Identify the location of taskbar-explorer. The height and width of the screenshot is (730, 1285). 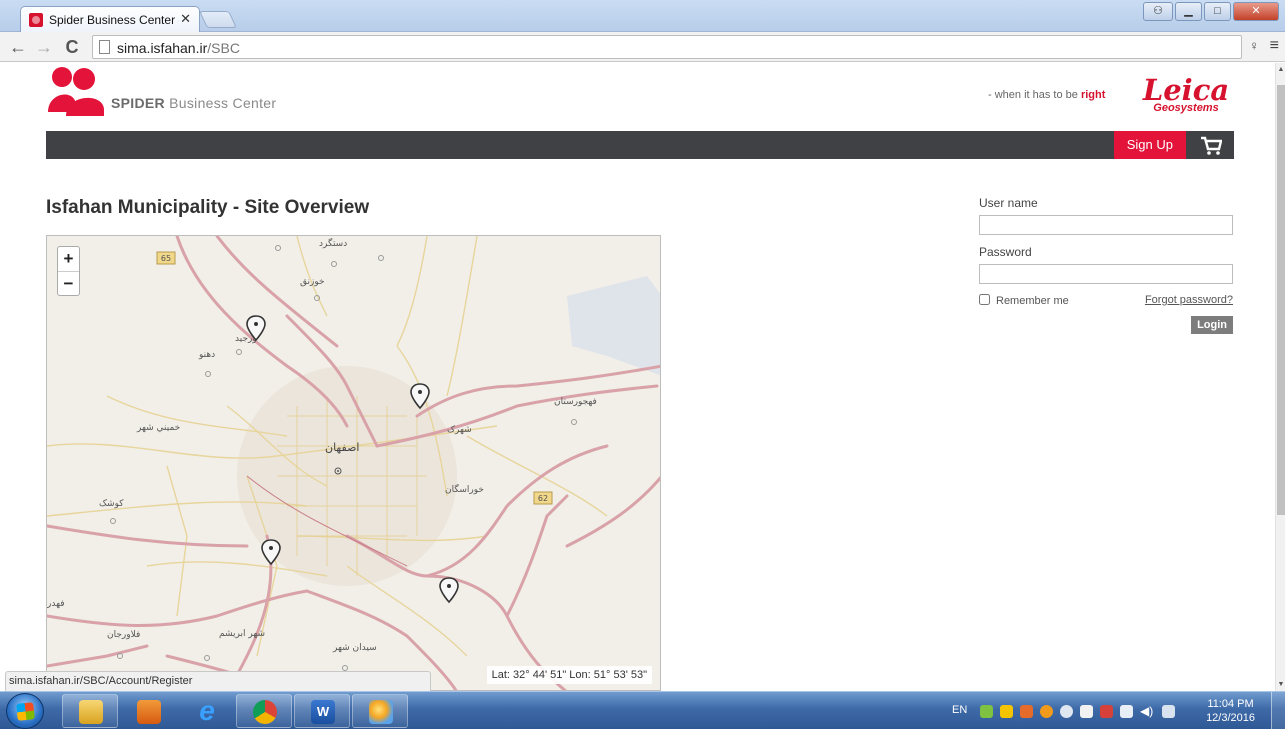
(90, 711).